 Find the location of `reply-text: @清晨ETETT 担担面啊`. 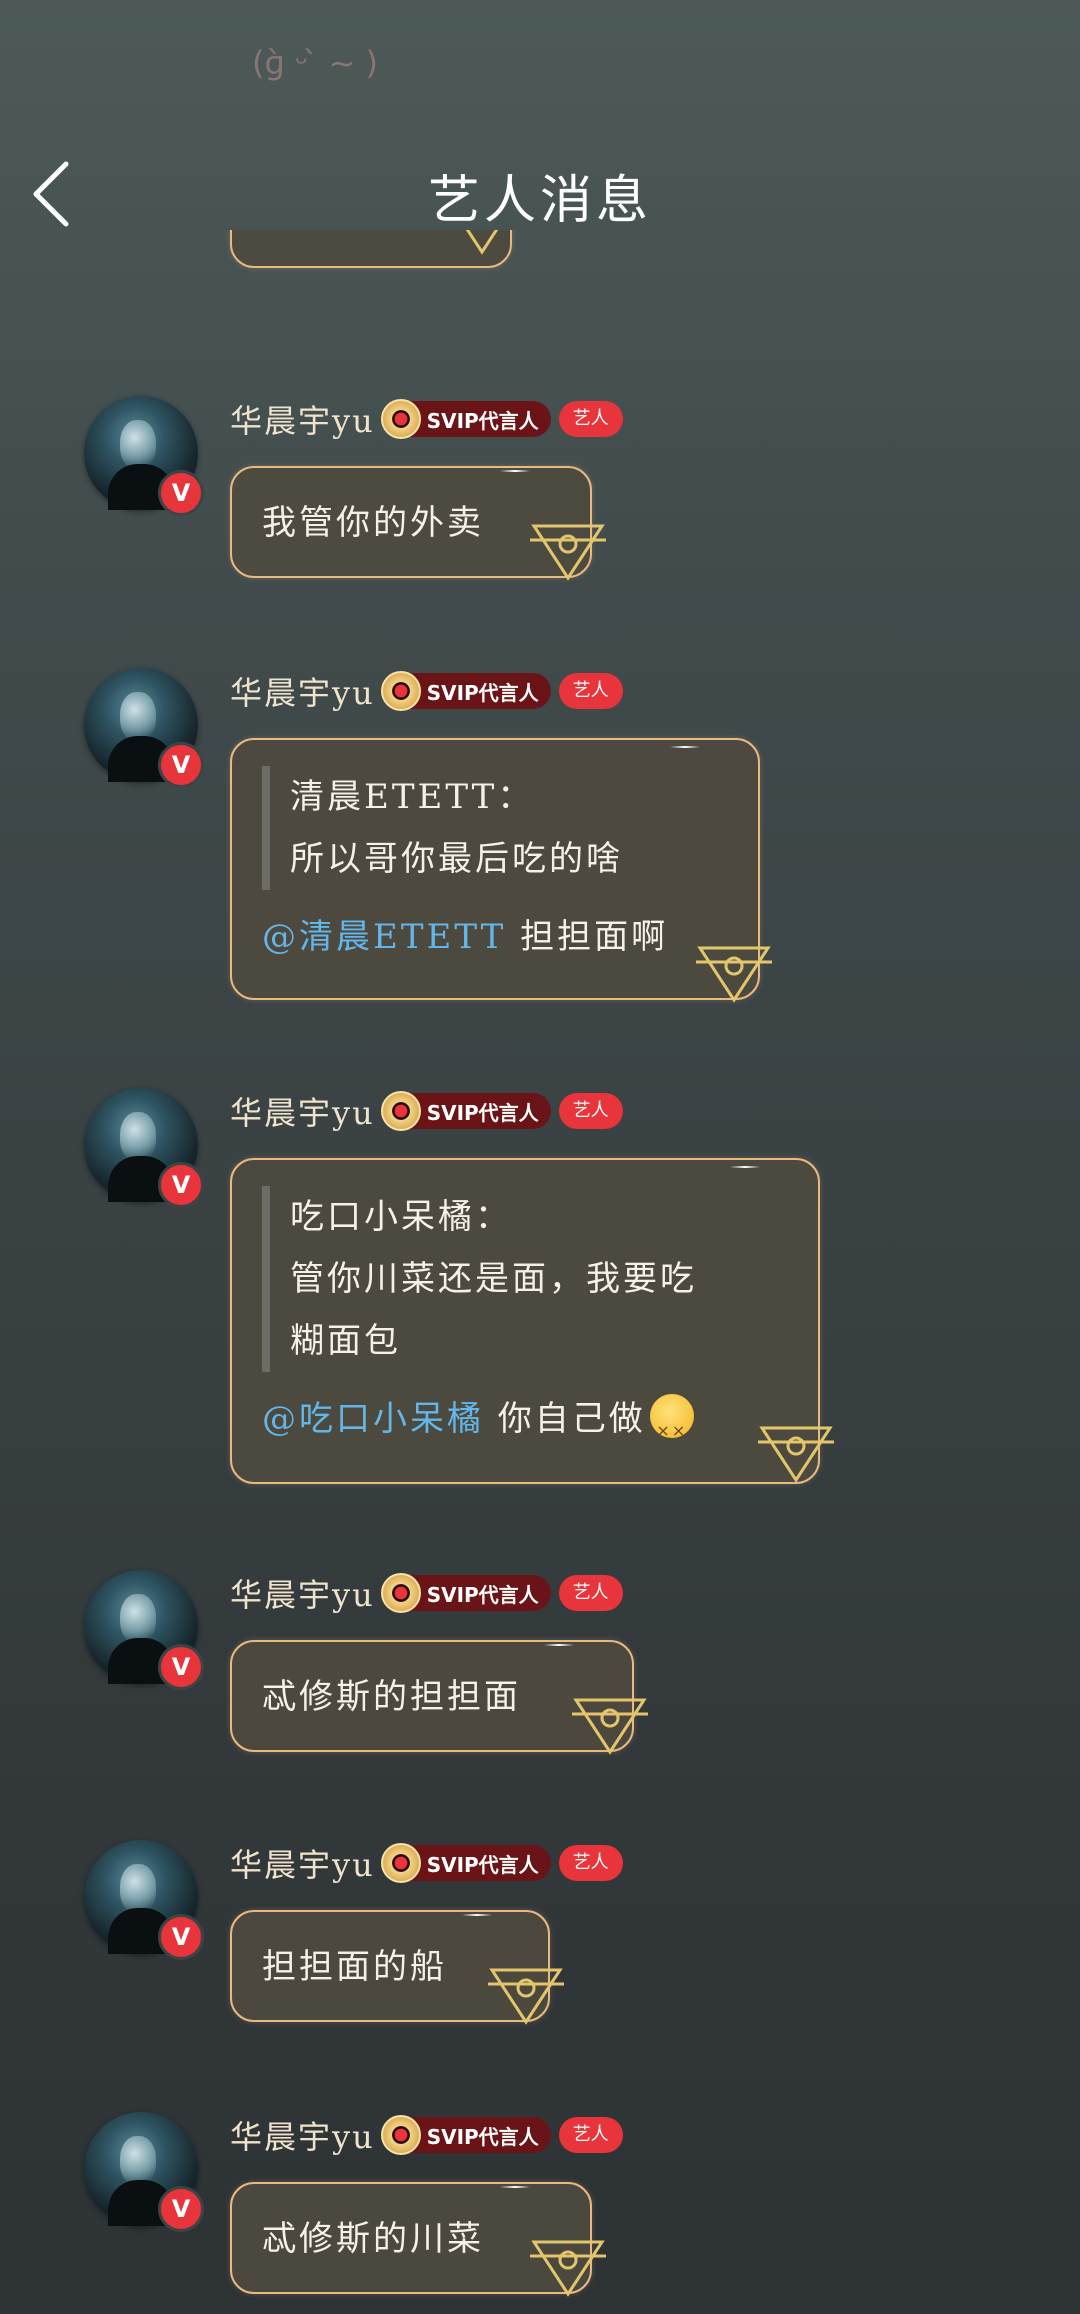

reply-text: @清晨ETETT 担担面啊 is located at coordinates (495, 937).